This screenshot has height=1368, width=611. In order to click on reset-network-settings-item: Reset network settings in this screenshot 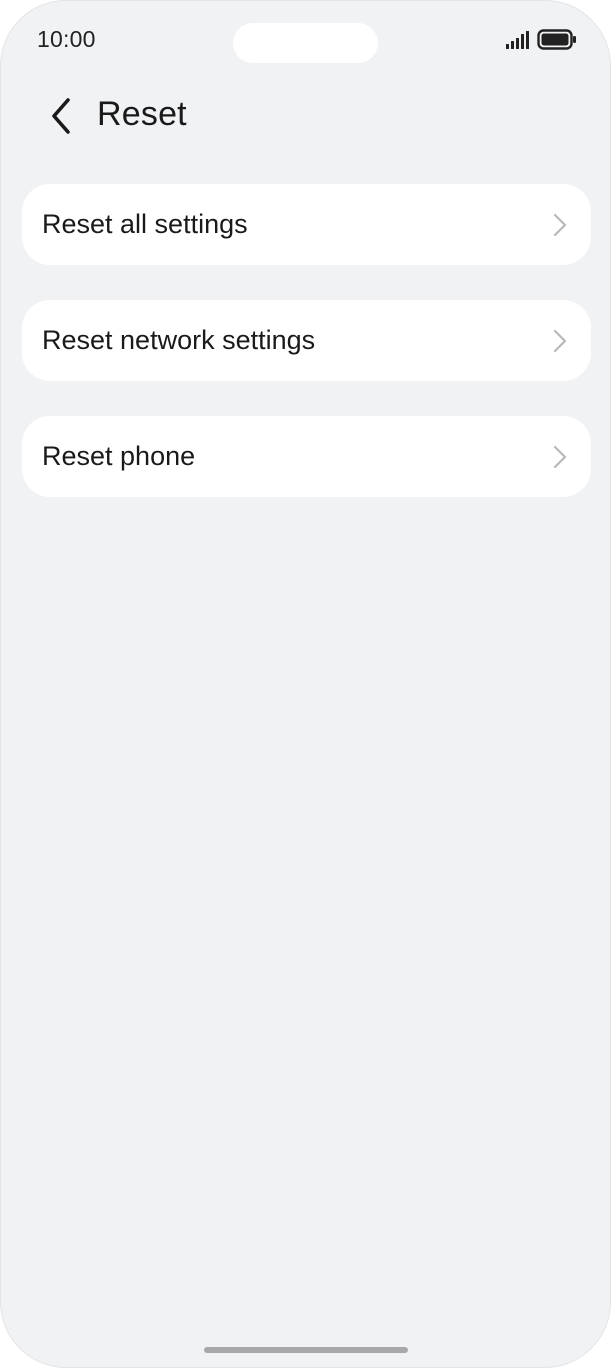, I will do `click(306, 340)`.